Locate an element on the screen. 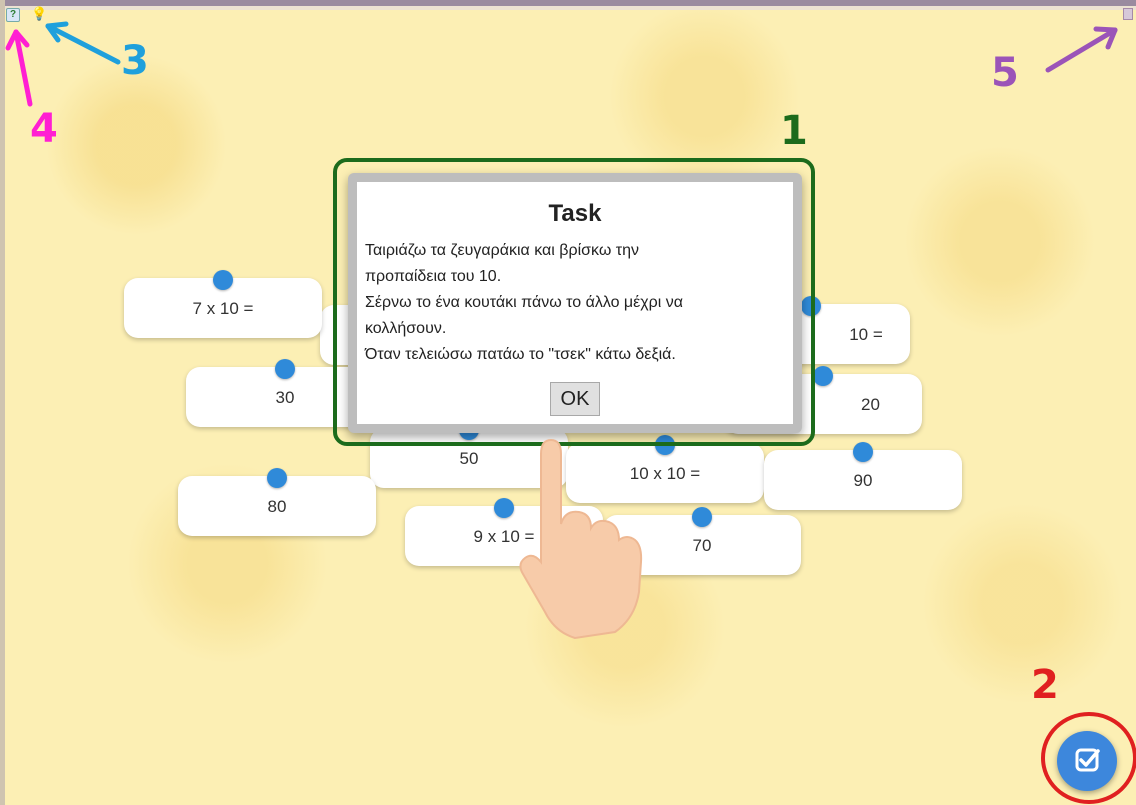 The image size is (1136, 805). card-80: 80 is located at coordinates (277, 502).